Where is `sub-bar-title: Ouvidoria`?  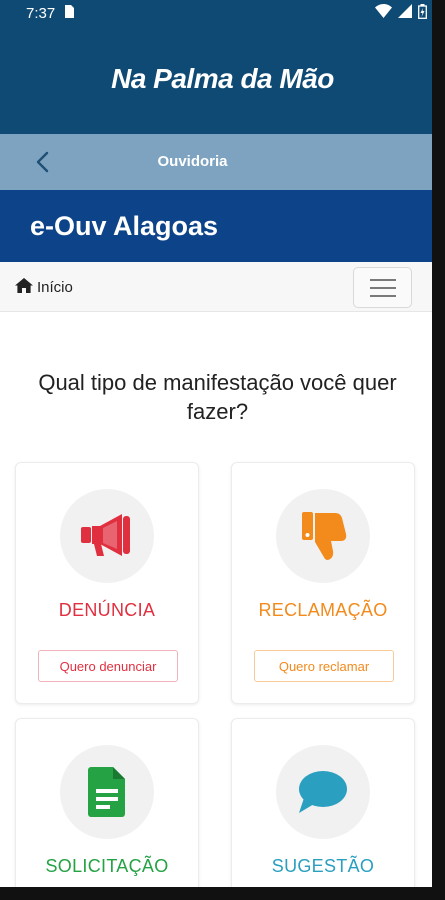
sub-bar-title: Ouvidoria is located at coordinates (192, 161).